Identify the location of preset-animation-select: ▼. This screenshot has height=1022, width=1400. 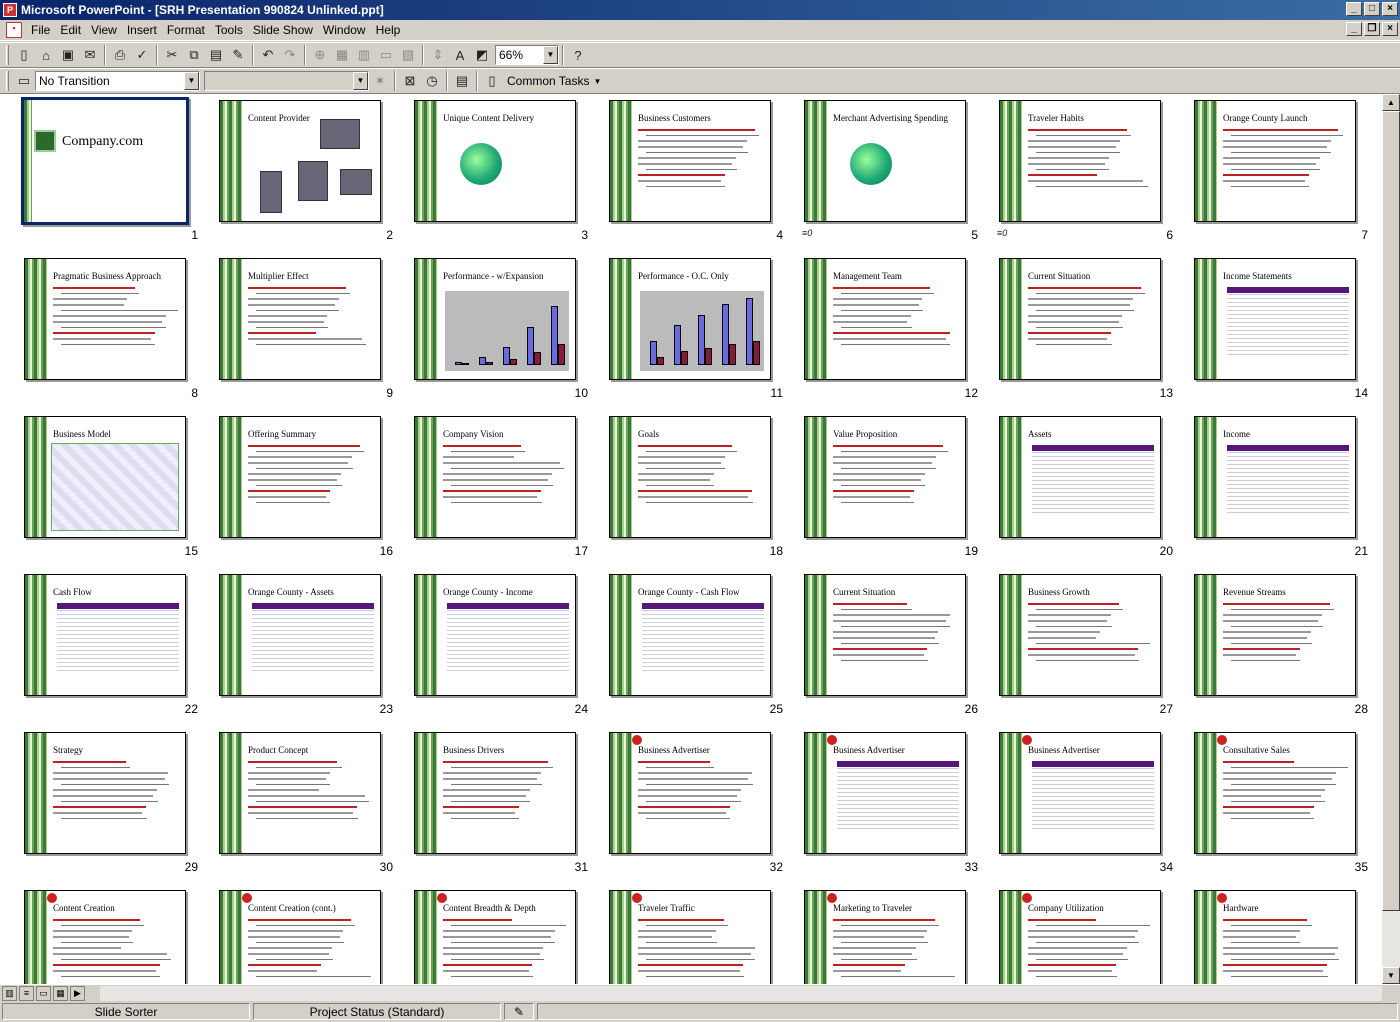
(286, 81).